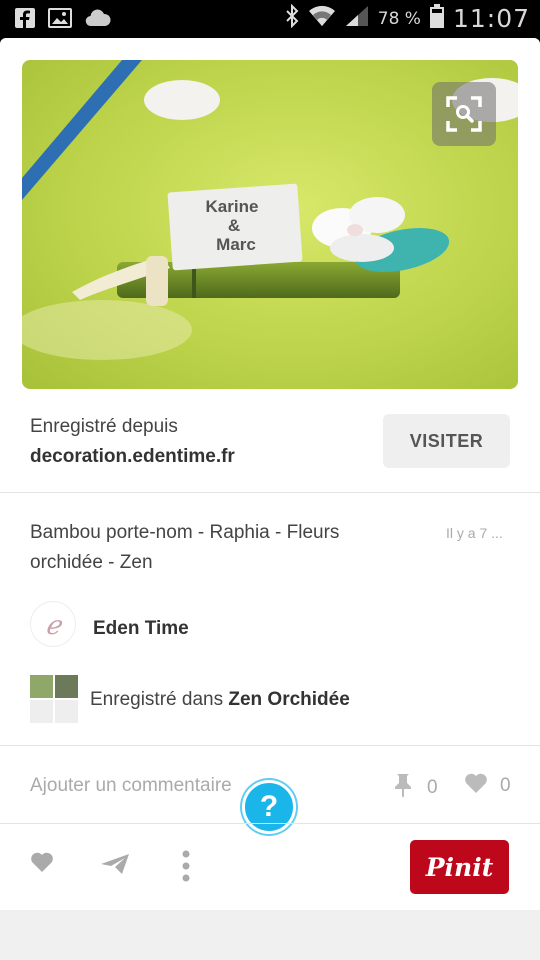 Image resolution: width=540 pixels, height=960 pixels. I want to click on send-icon, so click(115, 867).